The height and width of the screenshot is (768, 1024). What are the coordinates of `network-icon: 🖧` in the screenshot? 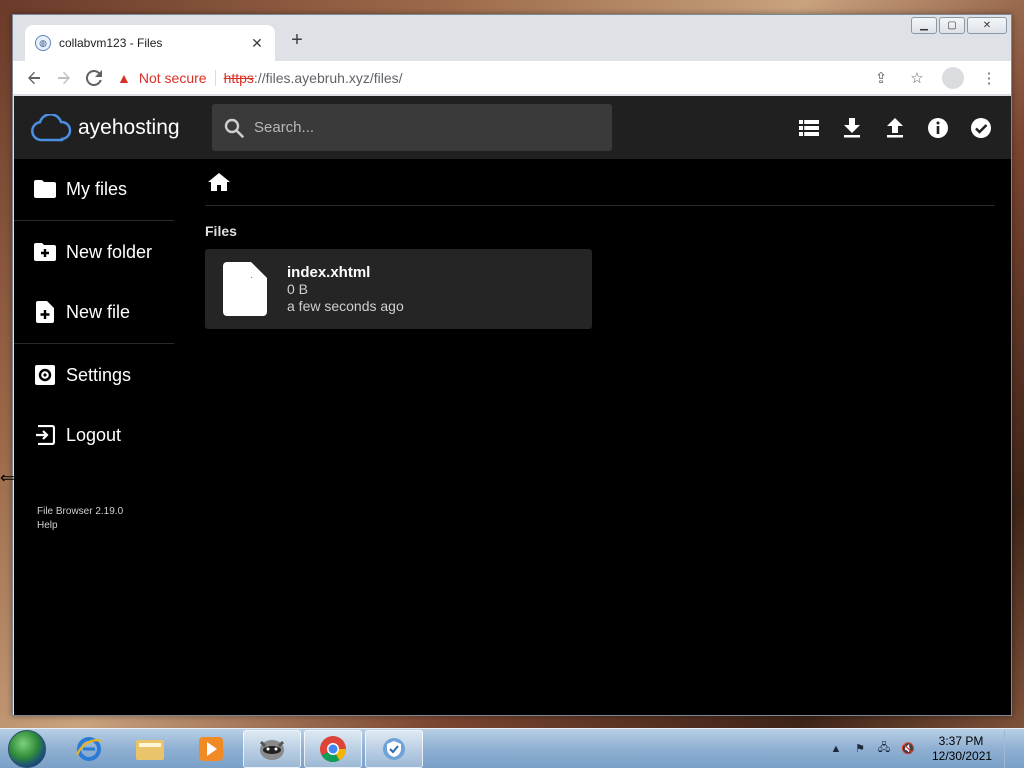 It's located at (884, 749).